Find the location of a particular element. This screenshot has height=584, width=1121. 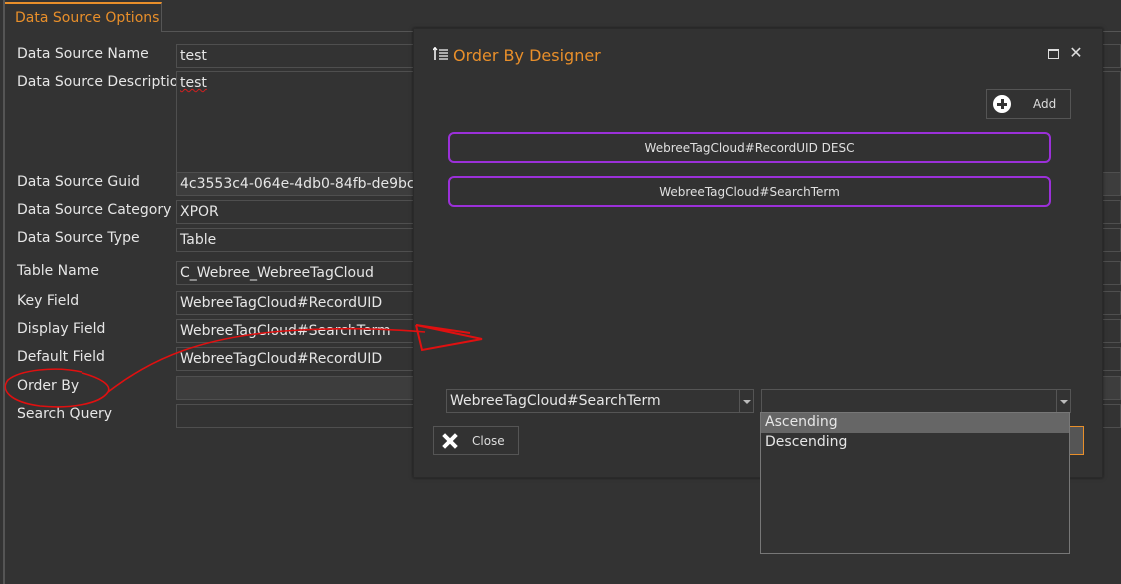

label-data-source-name: Data Source Name is located at coordinates (83, 54).